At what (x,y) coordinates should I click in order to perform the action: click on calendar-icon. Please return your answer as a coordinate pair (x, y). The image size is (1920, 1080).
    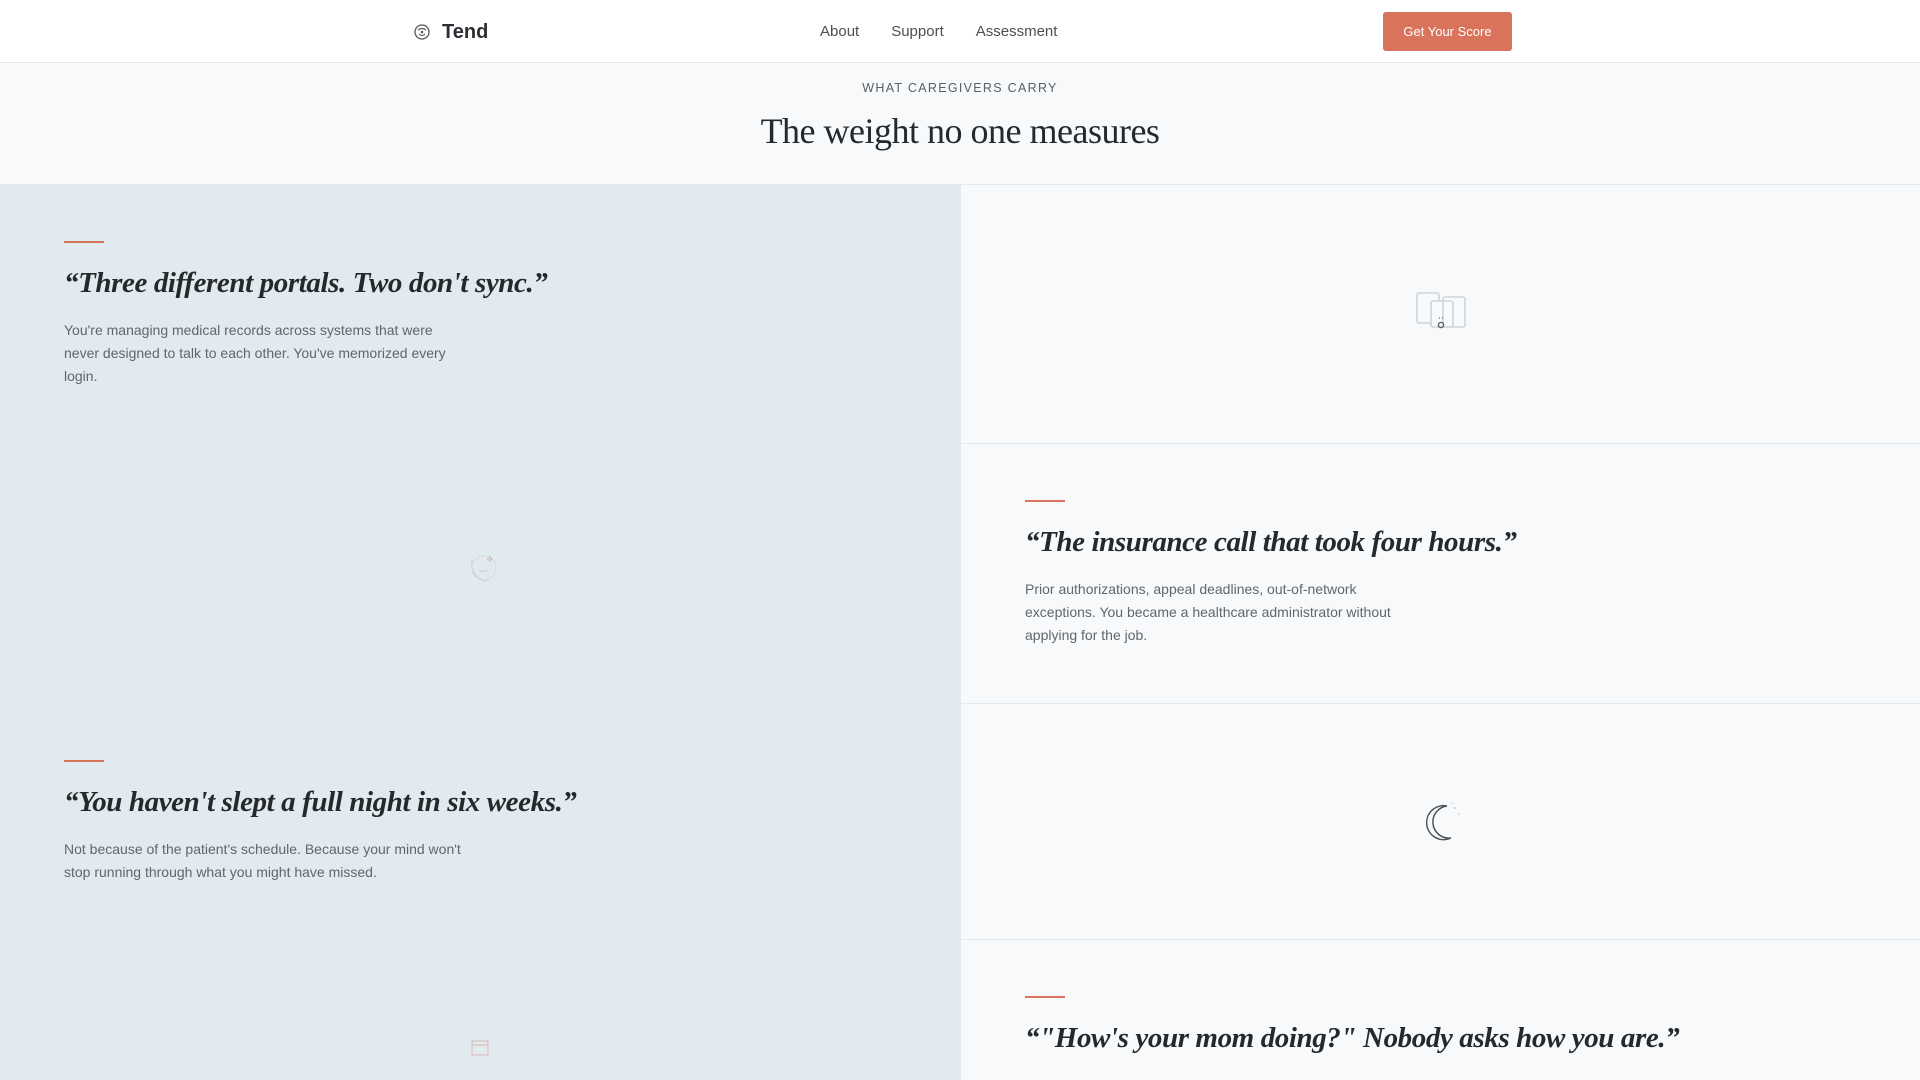
    Looking at the image, I should click on (480, 1048).